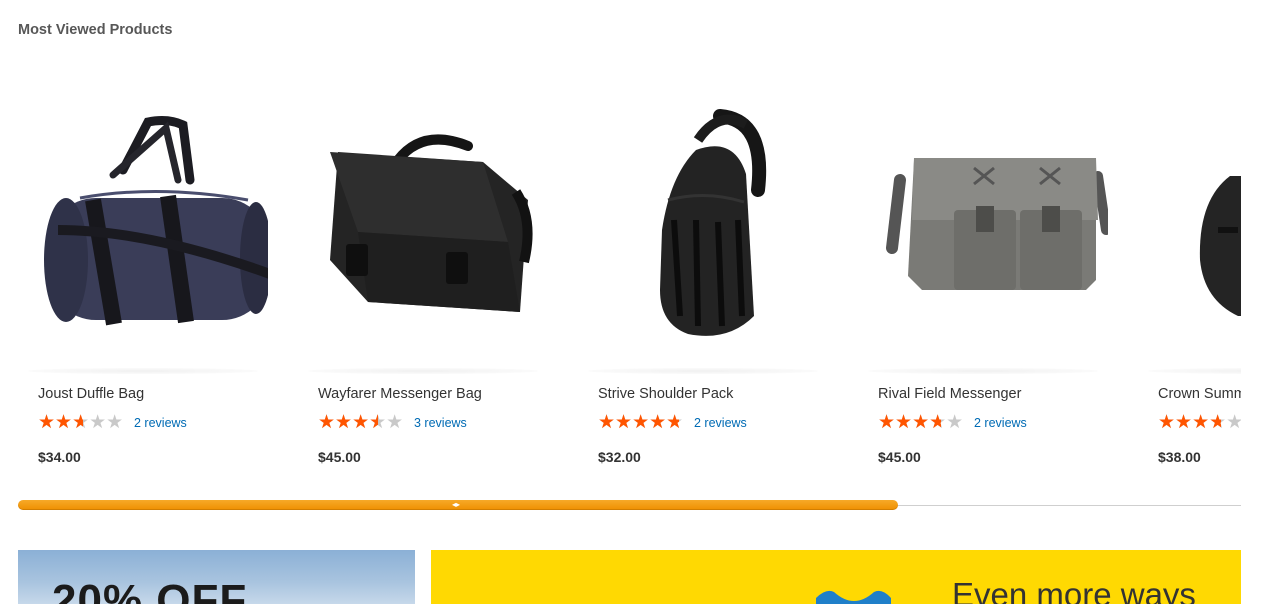 The width and height of the screenshot is (1261, 604). I want to click on product-image-backpack, so click(1189, 230).